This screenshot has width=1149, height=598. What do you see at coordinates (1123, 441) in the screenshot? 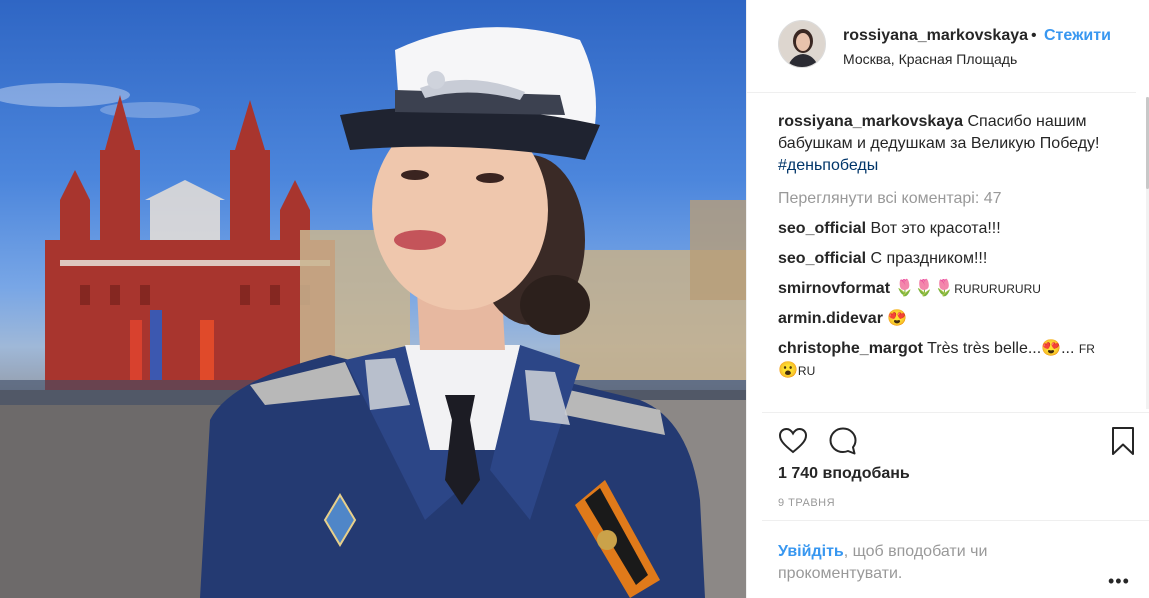
I see `bookmark-icon` at bounding box center [1123, 441].